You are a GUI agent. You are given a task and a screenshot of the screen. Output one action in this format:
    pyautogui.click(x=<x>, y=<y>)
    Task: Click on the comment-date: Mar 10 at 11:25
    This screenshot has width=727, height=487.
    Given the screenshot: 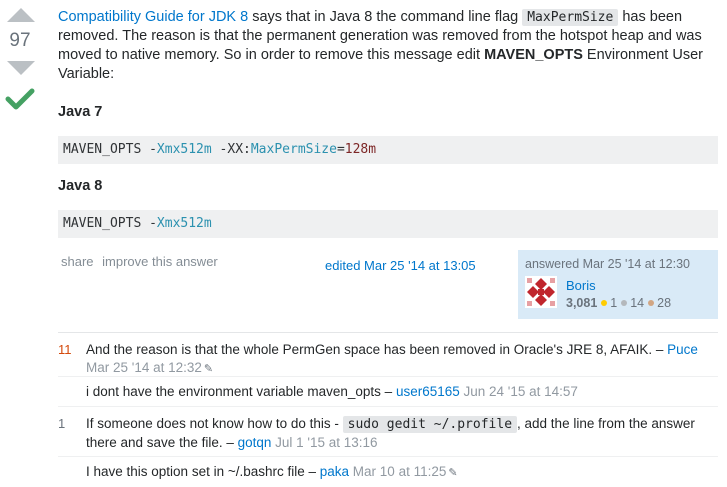 What is the action you would take?
    pyautogui.click(x=398, y=471)
    